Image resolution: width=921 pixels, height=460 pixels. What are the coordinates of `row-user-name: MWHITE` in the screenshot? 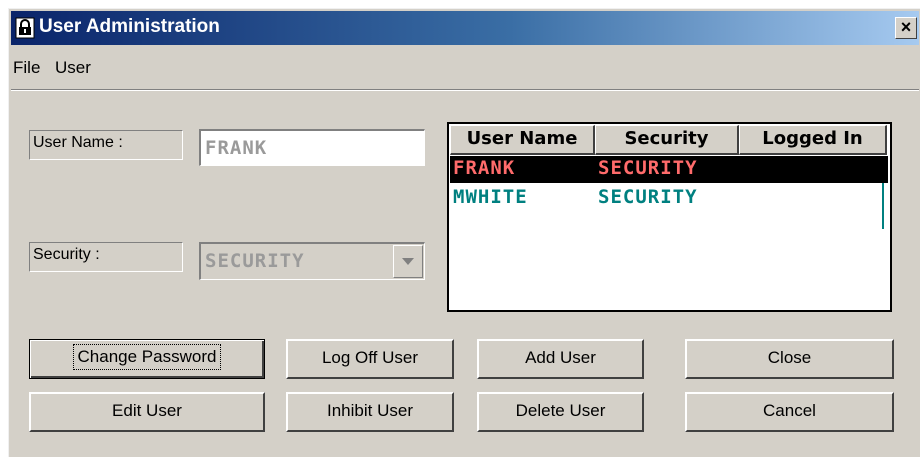 It's located at (490, 197).